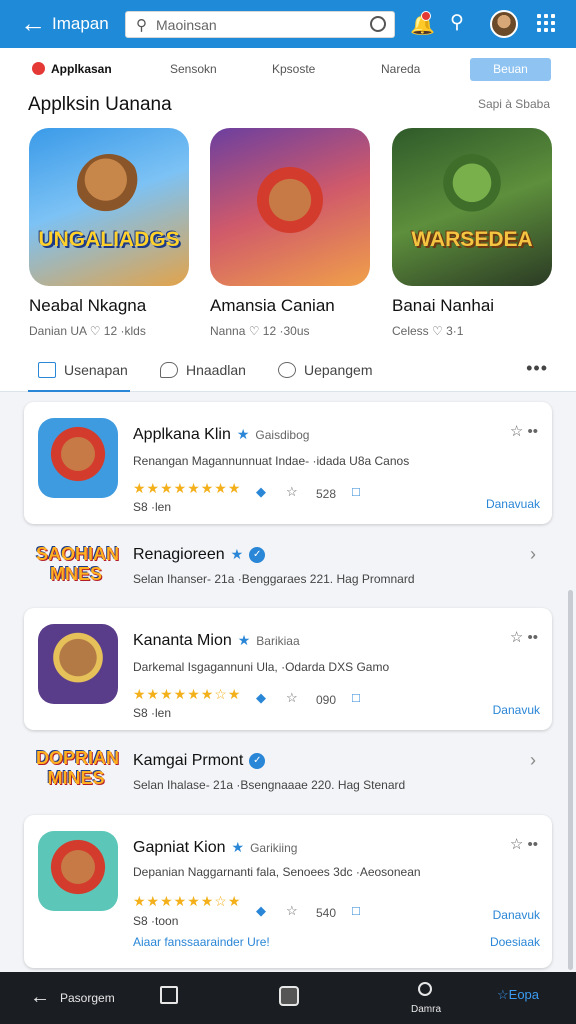 The height and width of the screenshot is (1024, 576). I want to click on scrollbar, so click(570, 780).